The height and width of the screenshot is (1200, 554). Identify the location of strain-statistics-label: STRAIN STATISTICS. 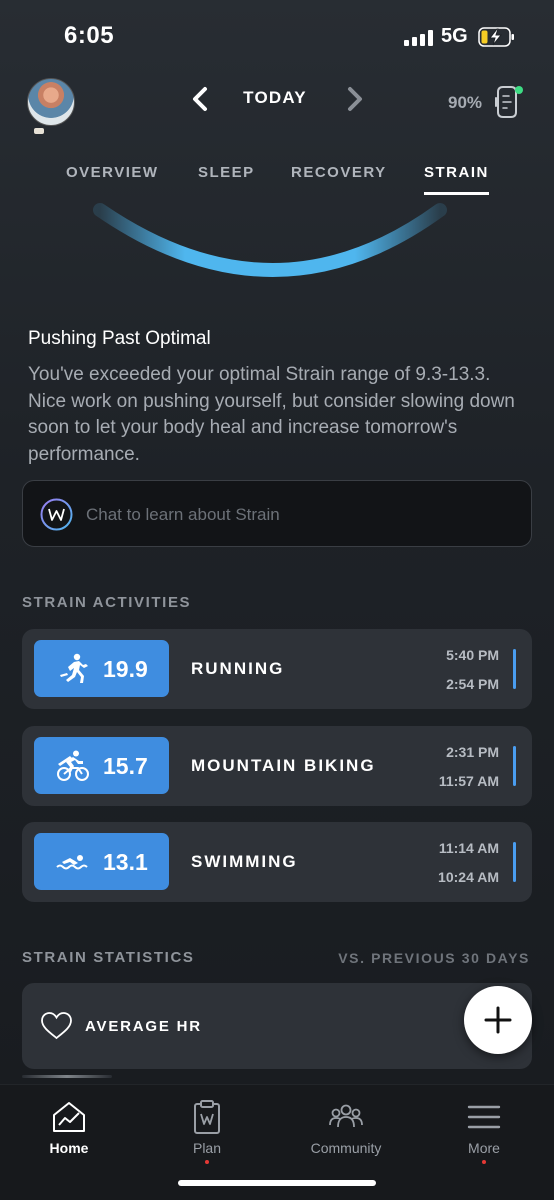
(108, 957).